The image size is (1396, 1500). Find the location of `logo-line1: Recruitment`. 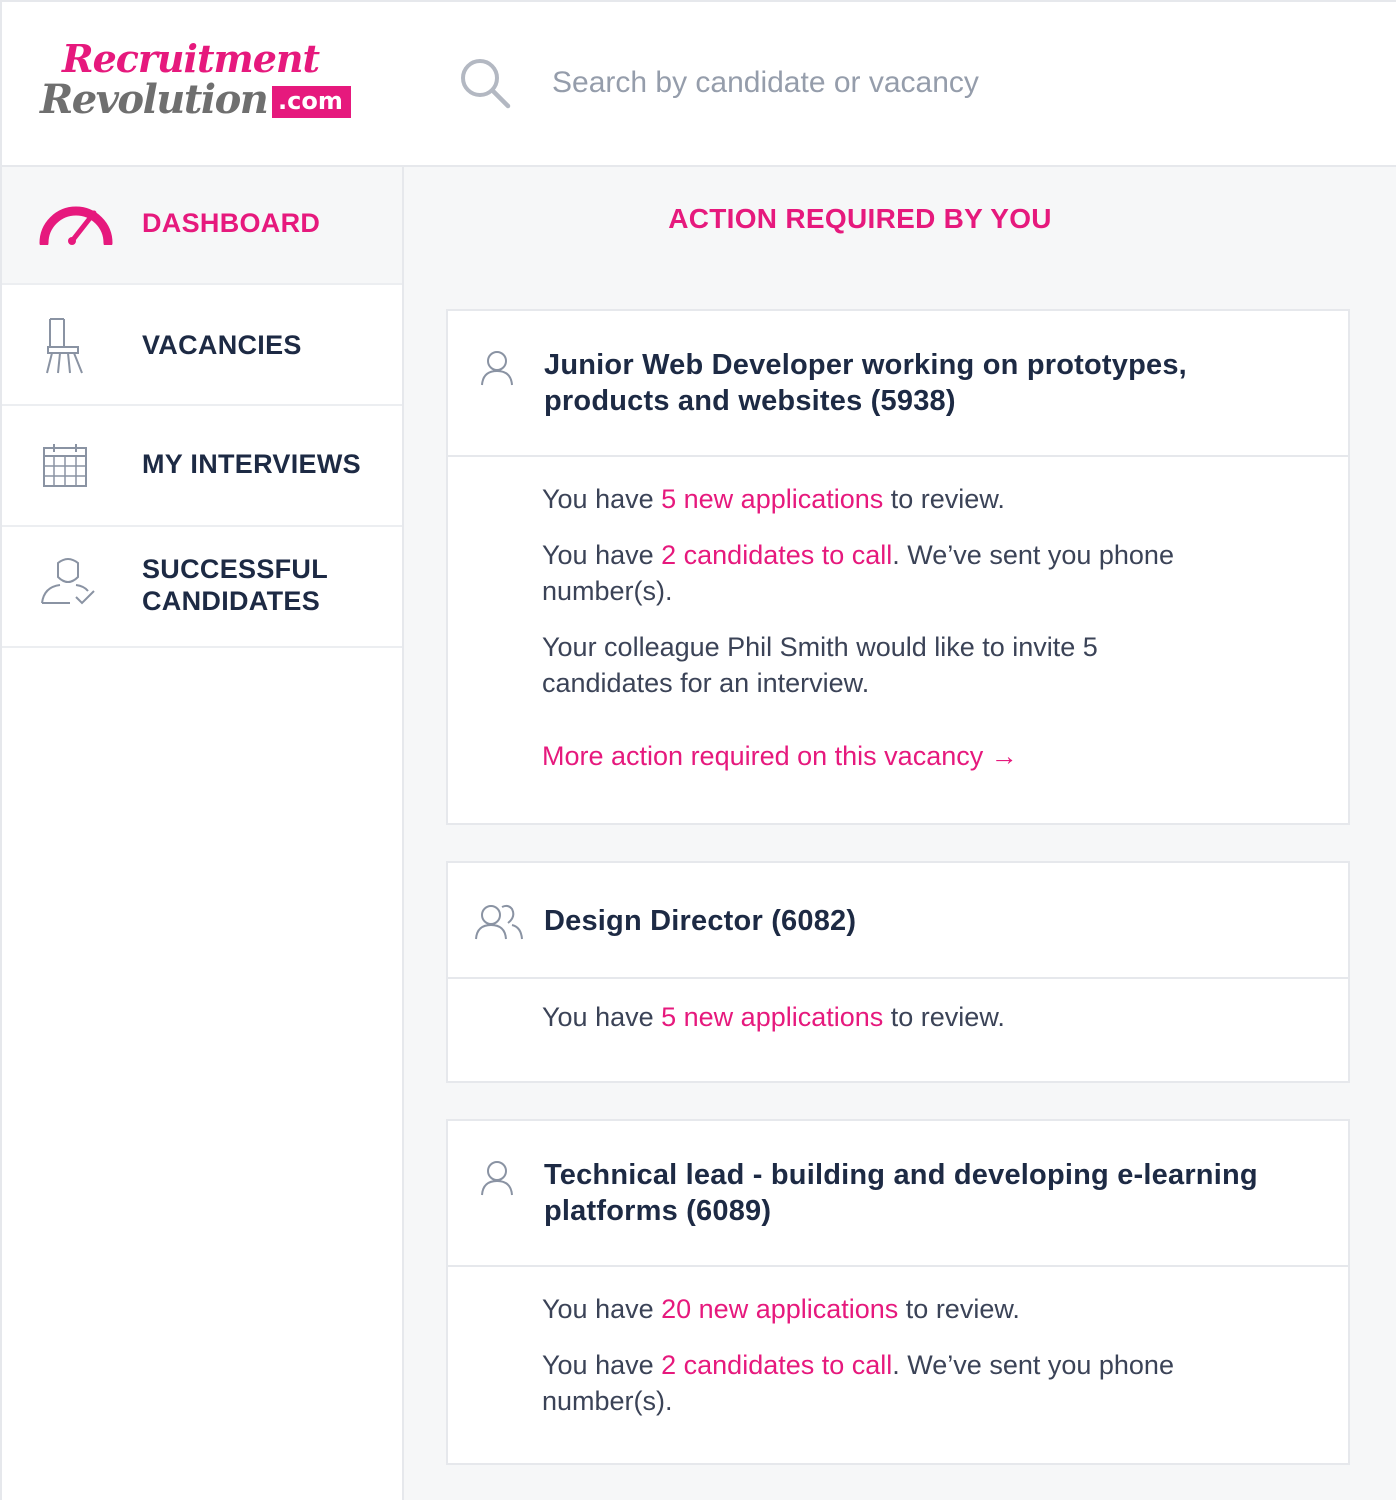

logo-line1: Recruitment is located at coordinates (191, 58).